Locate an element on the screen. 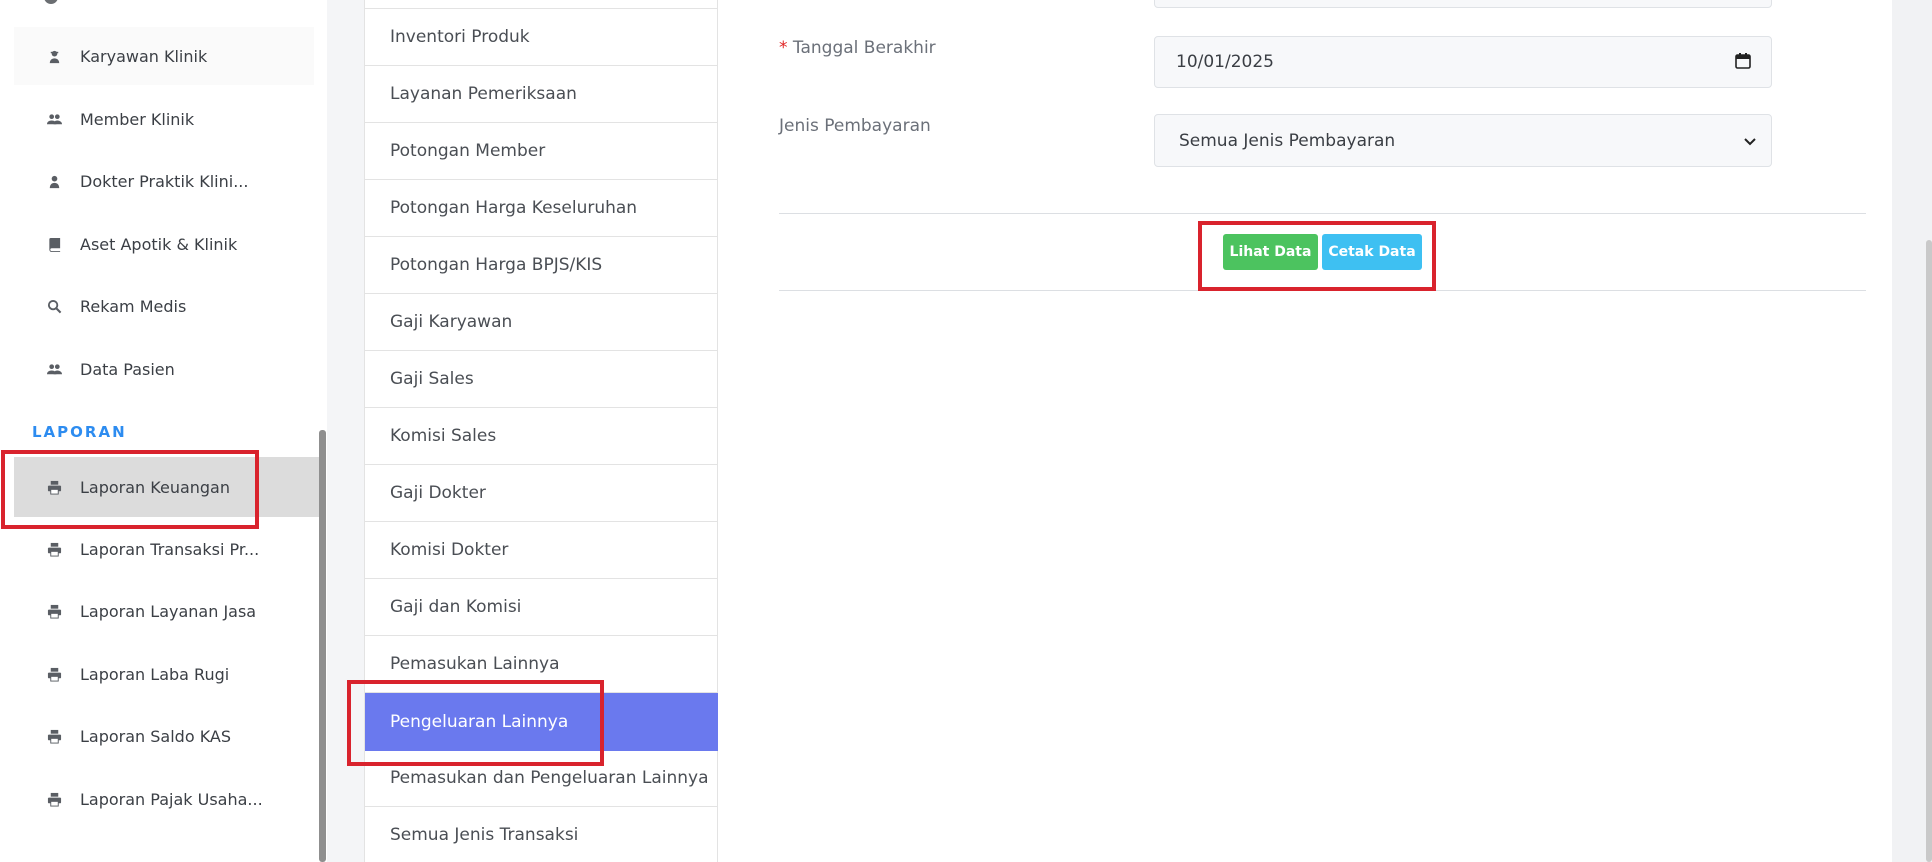  list-item-layanan-pemeriksaan: Layanan Pemeriksaan is located at coordinates (541, 94).